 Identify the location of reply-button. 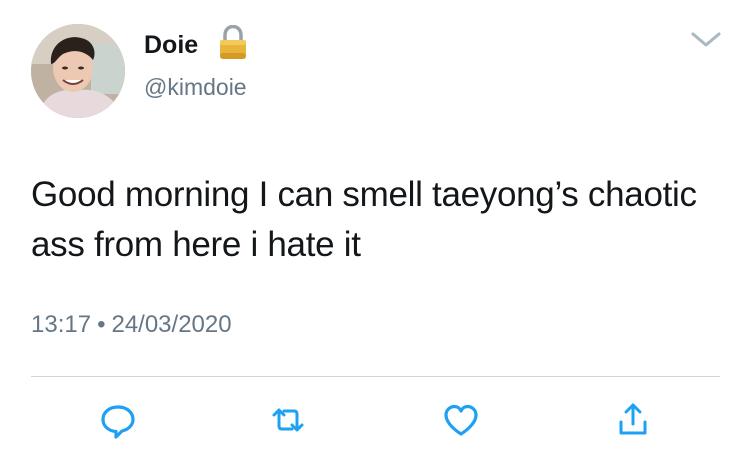
(118, 420).